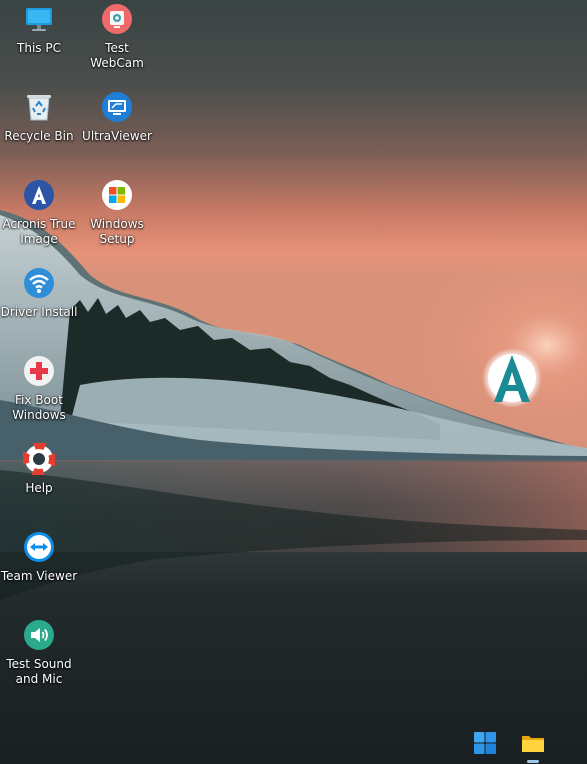 The width and height of the screenshot is (587, 764). I want to click on desktop-icon-driver-install: Driver Install, so click(39, 293).